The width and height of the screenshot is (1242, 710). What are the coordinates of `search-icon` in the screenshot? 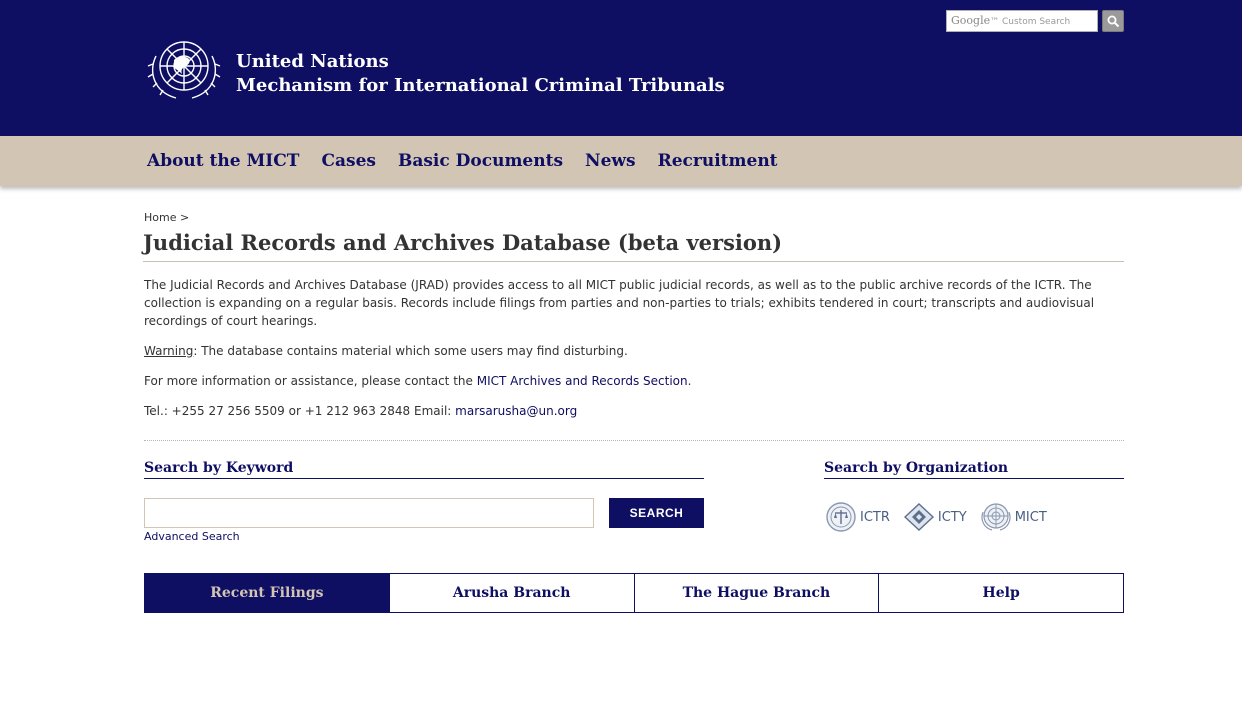 It's located at (1113, 21).